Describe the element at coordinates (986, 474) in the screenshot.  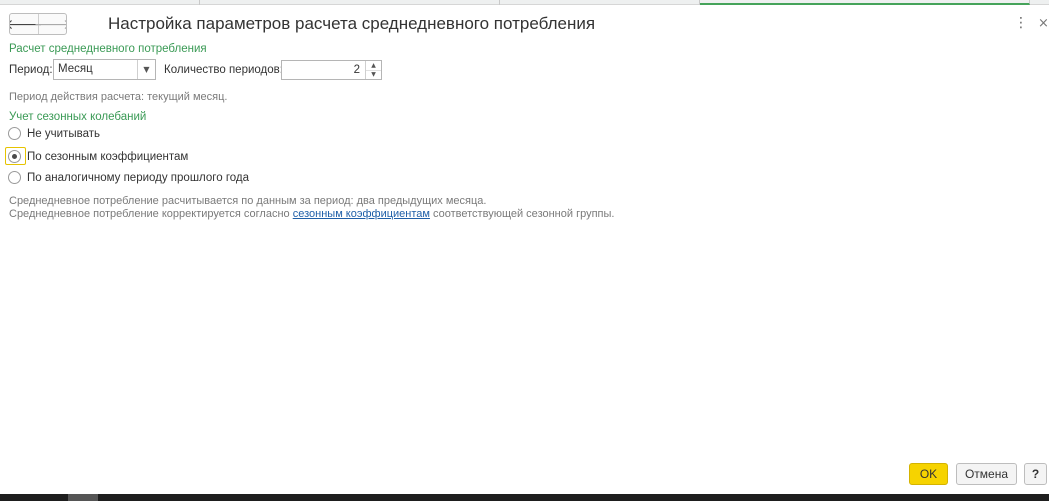
I see `cancel-button: Отмена` at that location.